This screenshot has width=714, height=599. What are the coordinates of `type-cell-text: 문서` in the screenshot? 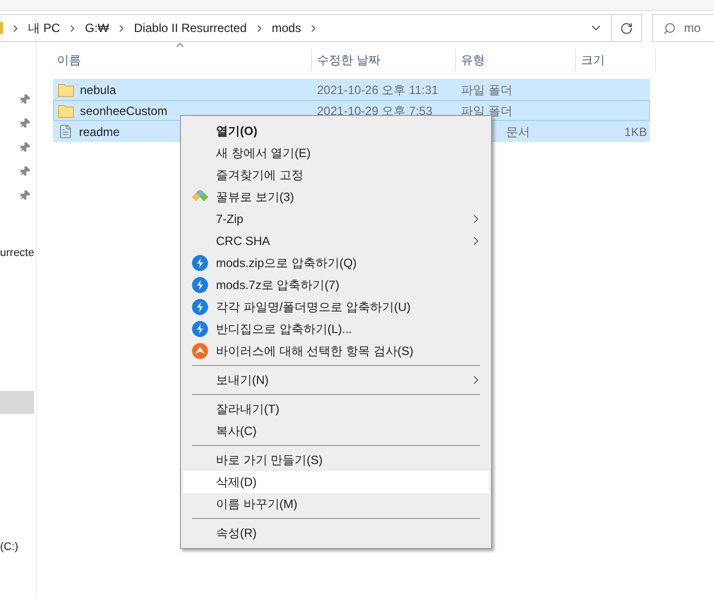 It's located at (517, 131).